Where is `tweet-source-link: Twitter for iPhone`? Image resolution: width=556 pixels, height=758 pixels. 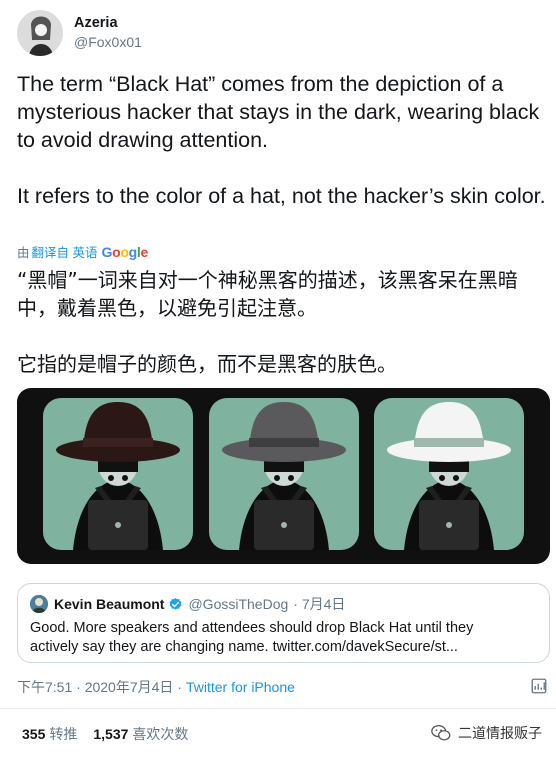
tweet-source-link: Twitter for iPhone is located at coordinates (240, 687).